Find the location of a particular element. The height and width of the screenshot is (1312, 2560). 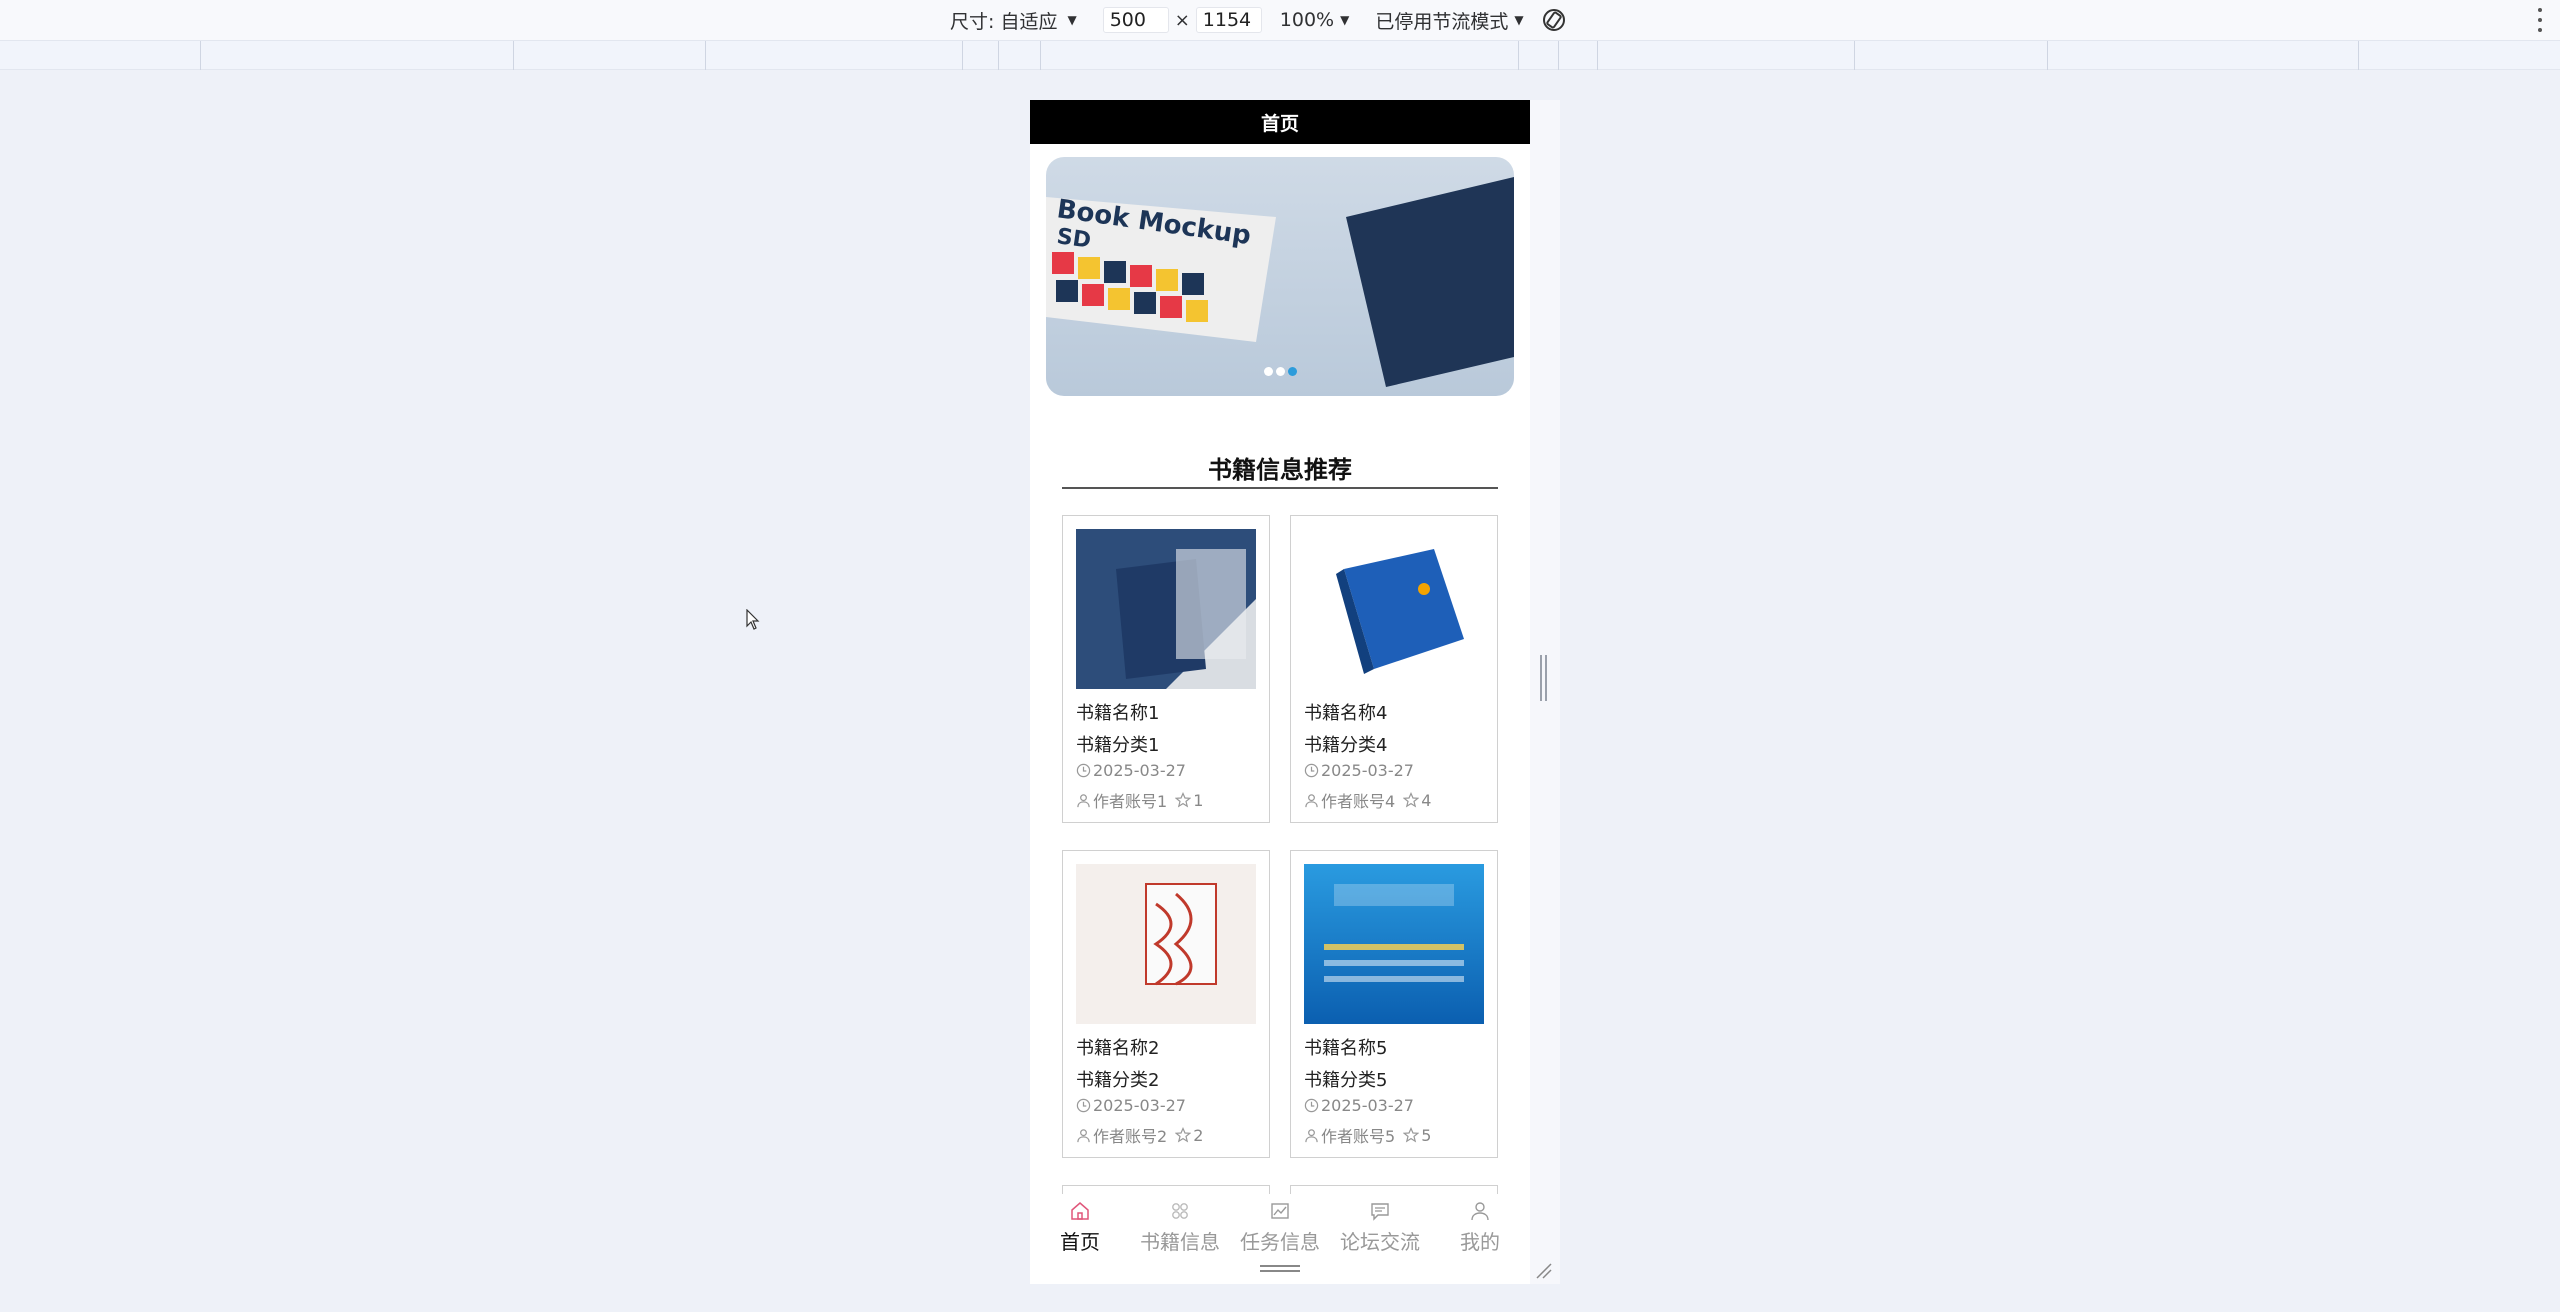

book-author: 作者账号5 is located at coordinates (1358, 1136).